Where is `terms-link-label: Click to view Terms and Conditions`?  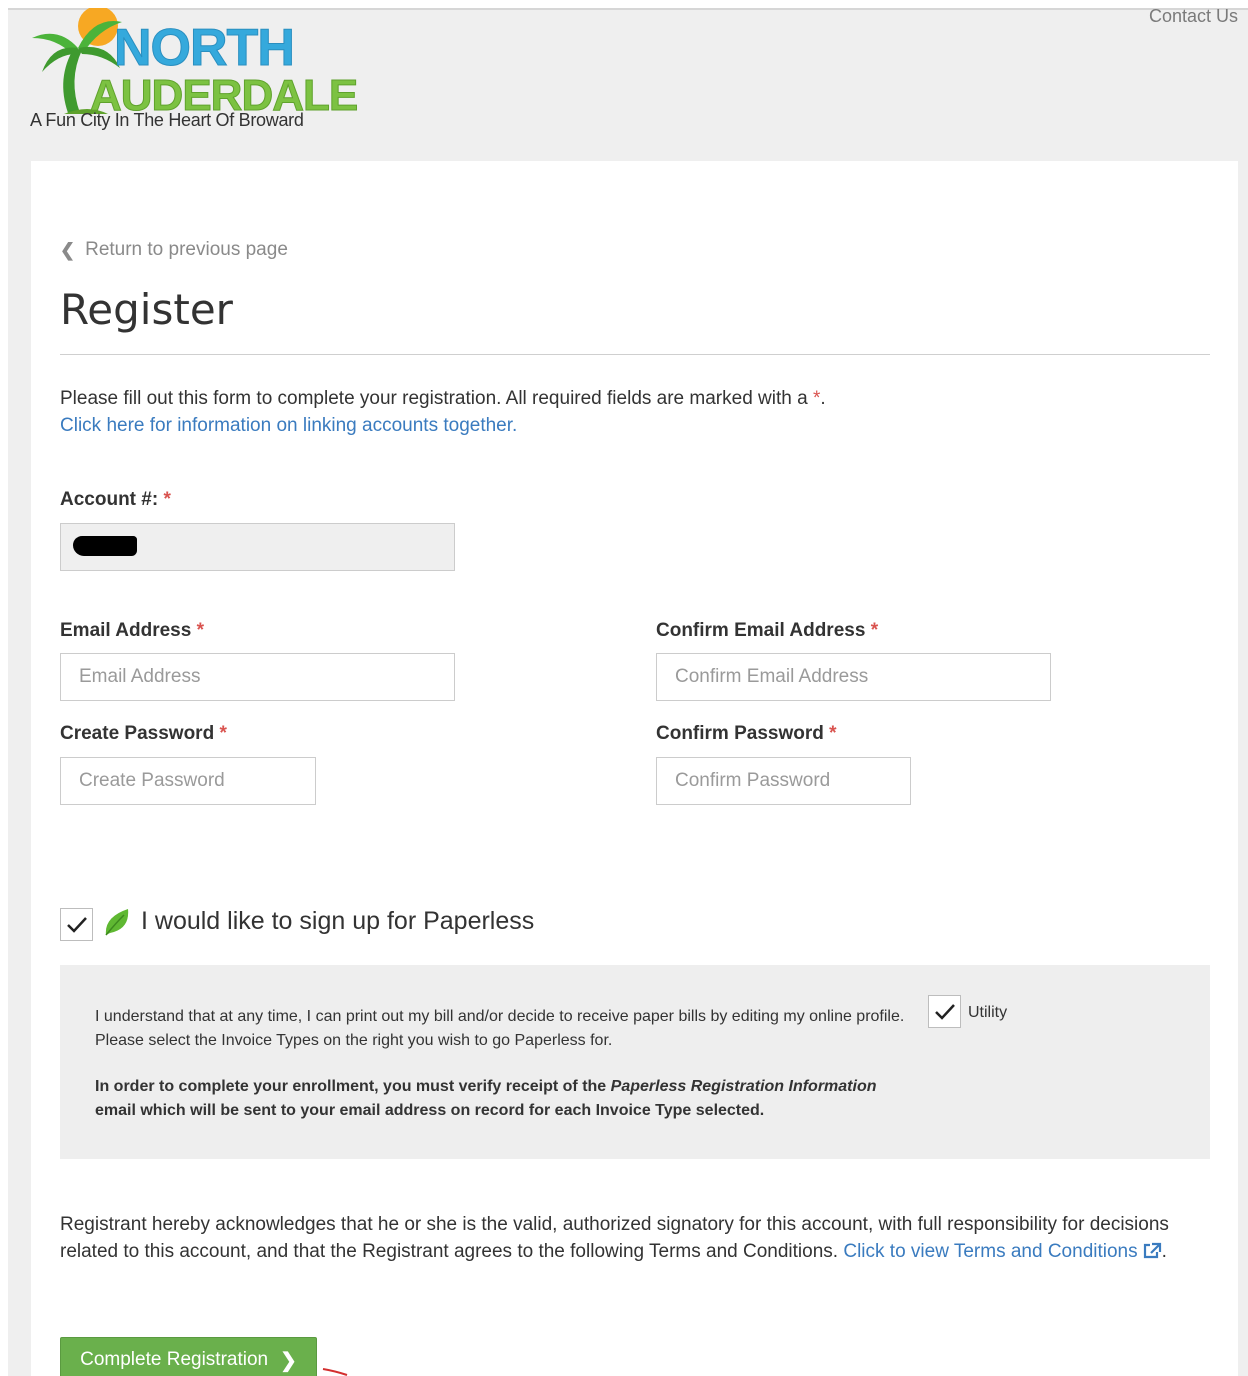
terms-link-label: Click to view Terms and Conditions is located at coordinates (990, 1251).